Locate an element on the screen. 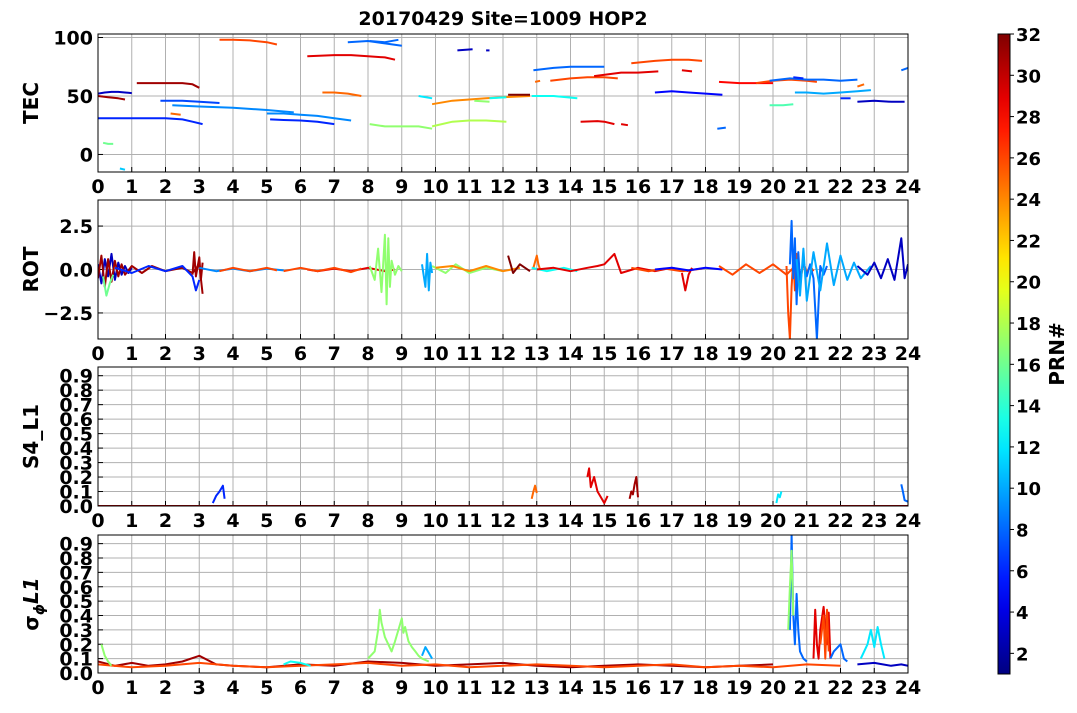  x-tick-label: 7 is located at coordinates (334, 688).